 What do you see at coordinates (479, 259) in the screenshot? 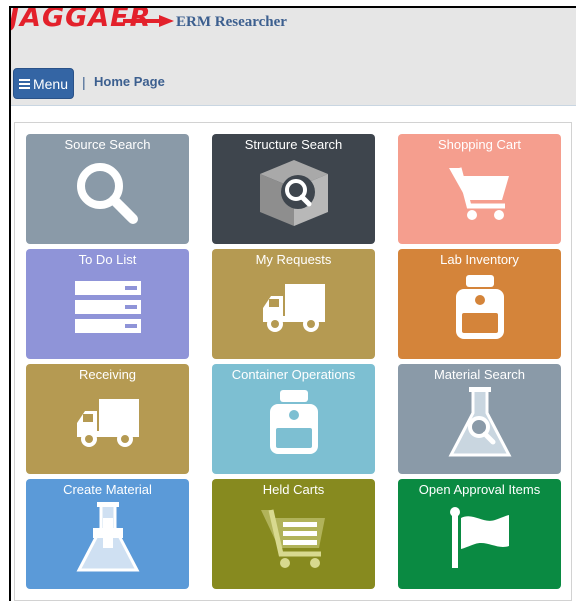
I see `tile-label: Lab Inventory` at bounding box center [479, 259].